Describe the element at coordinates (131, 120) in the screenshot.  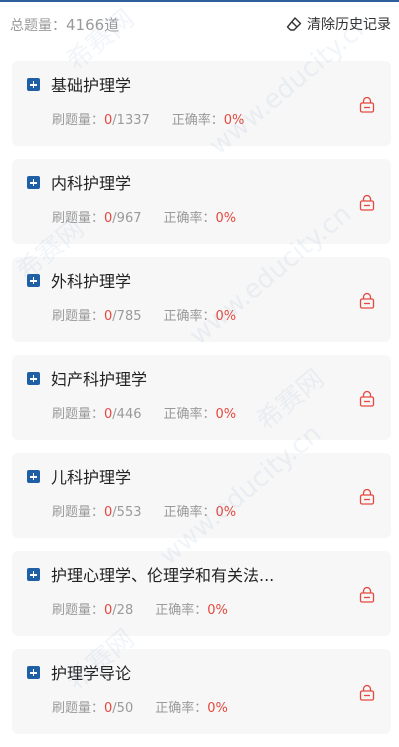
I see `total-count: /1337` at that location.